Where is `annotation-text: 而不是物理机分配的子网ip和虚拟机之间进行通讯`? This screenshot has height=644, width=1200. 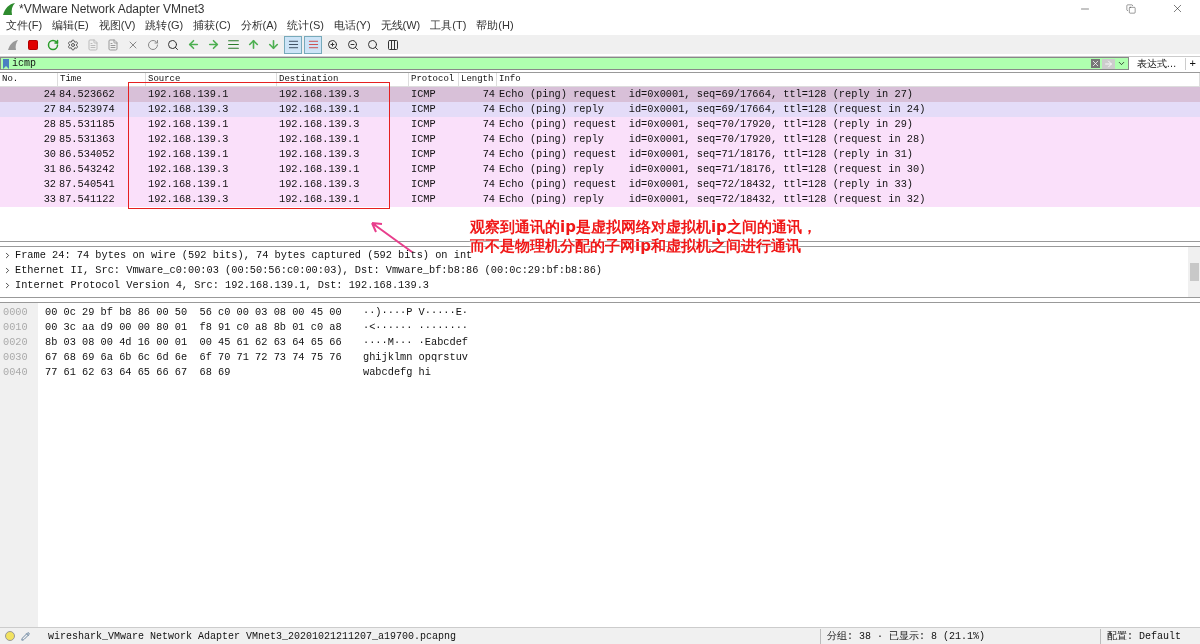 annotation-text: 而不是物理机分配的子网ip和虚拟机之间进行通讯 is located at coordinates (636, 246).